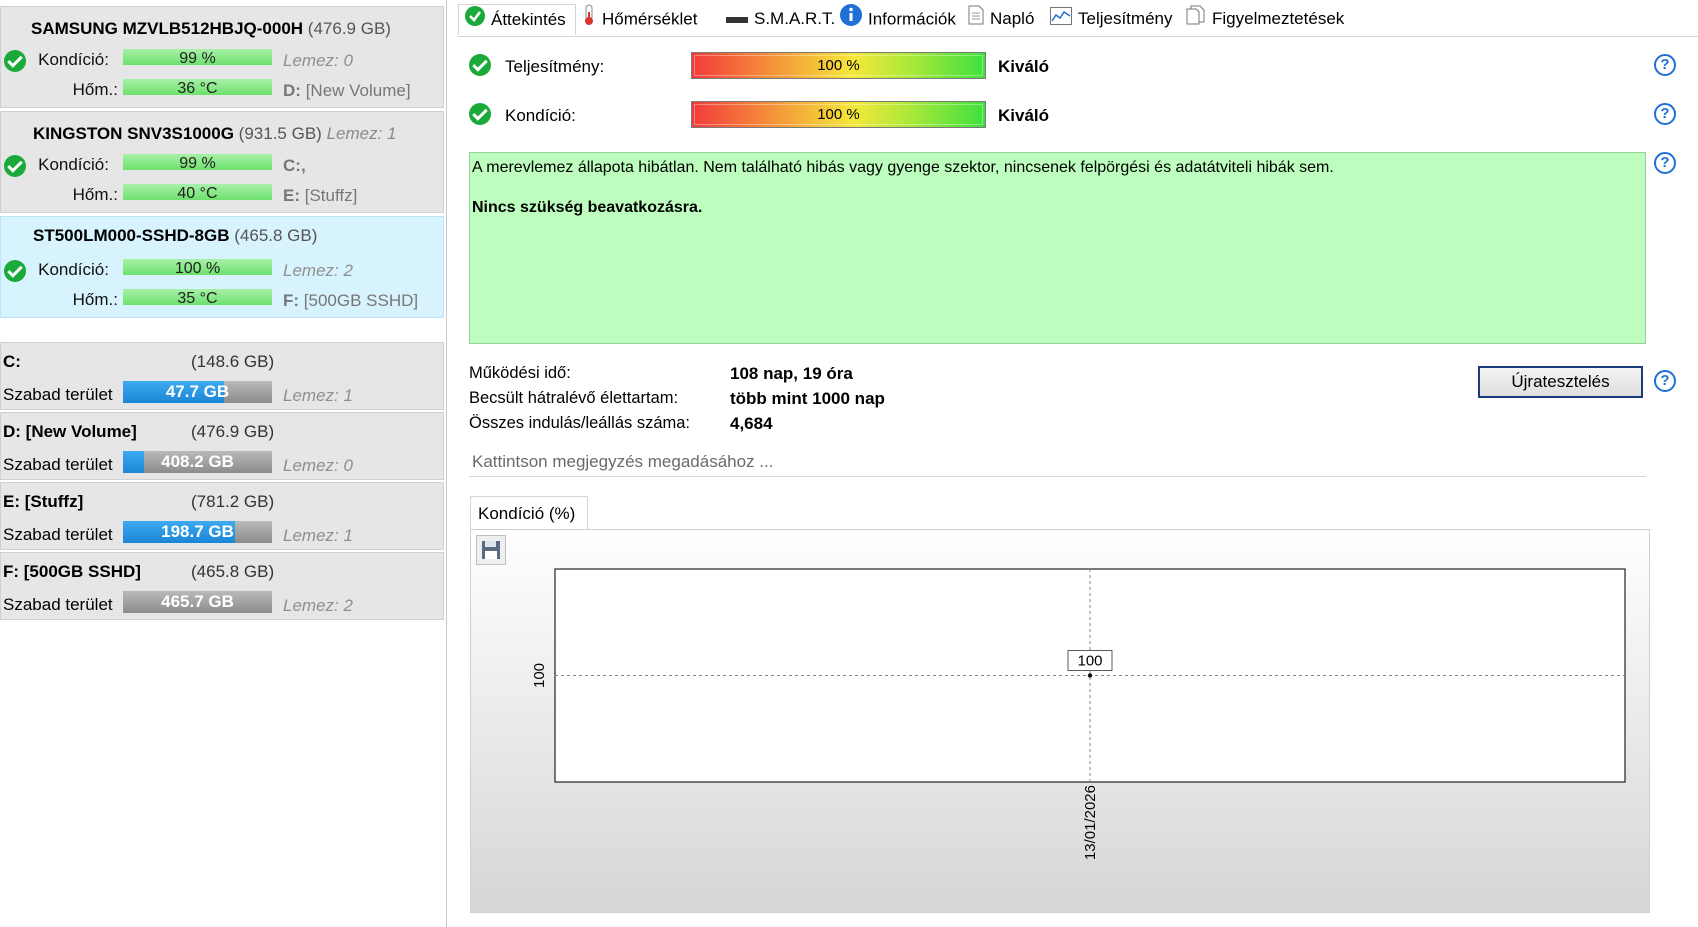  Describe the element at coordinates (294, 165) in the screenshot. I see `disk-volume: C:,` at that location.